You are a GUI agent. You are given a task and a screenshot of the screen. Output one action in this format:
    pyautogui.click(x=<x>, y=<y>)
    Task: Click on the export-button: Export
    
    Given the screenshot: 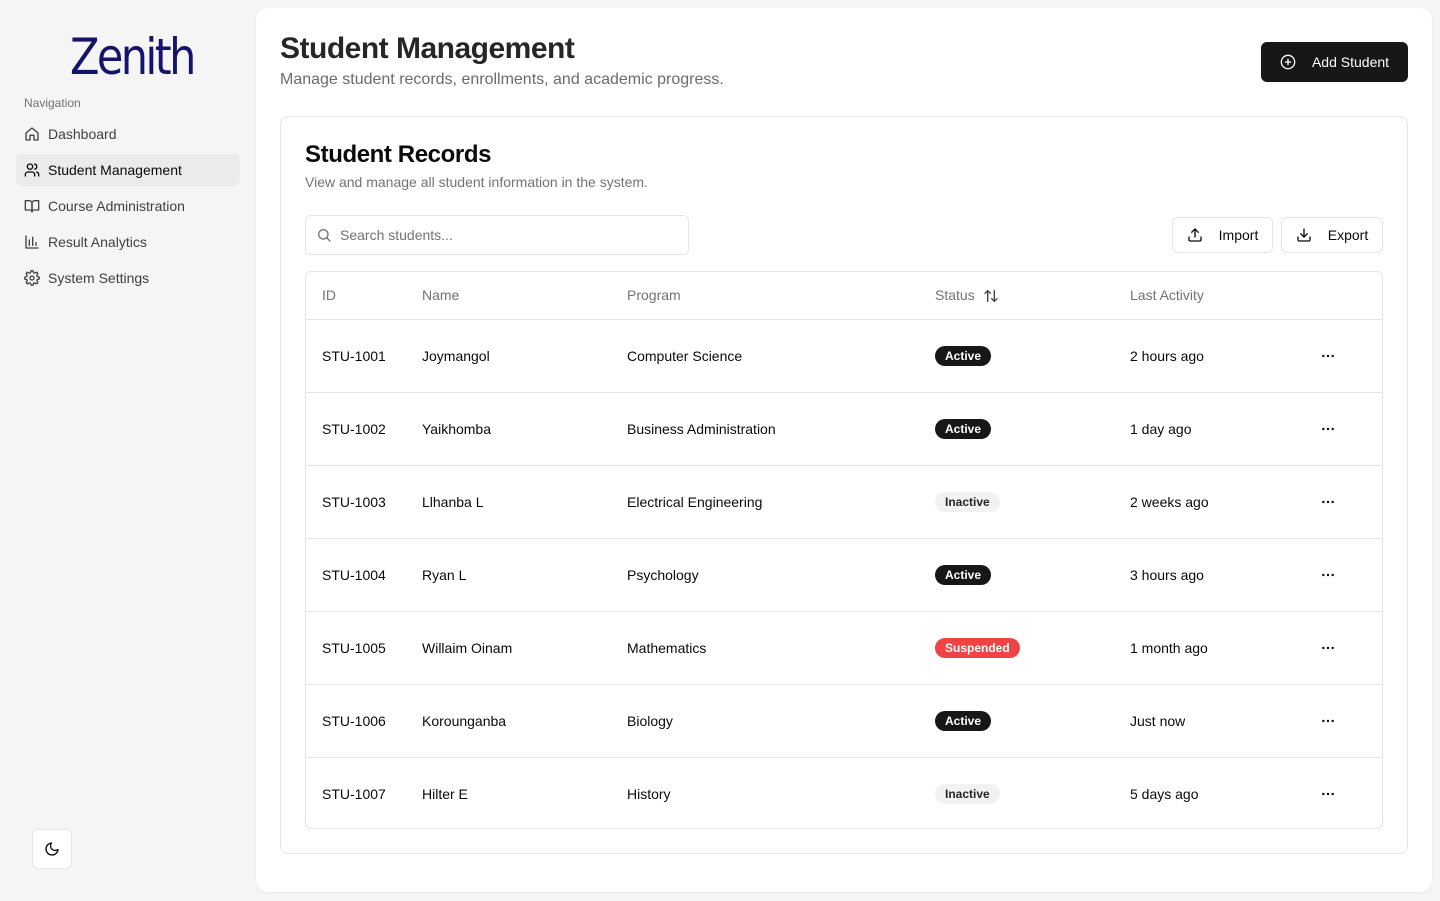 What is the action you would take?
    pyautogui.click(x=1332, y=235)
    